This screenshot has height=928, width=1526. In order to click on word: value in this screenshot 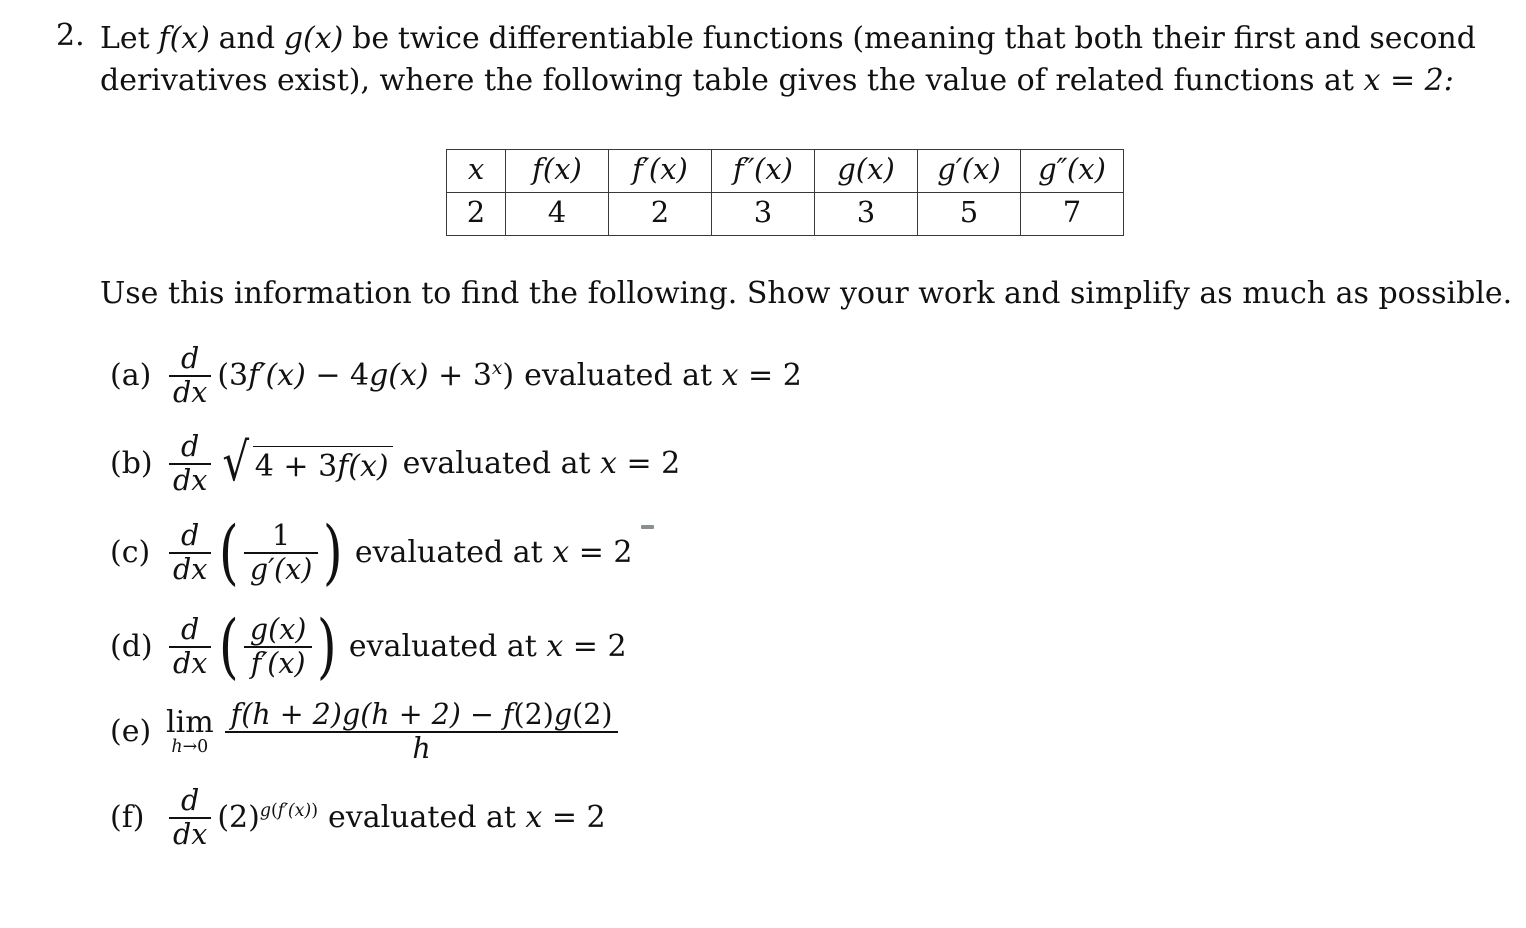, I will do `click(966, 80)`.